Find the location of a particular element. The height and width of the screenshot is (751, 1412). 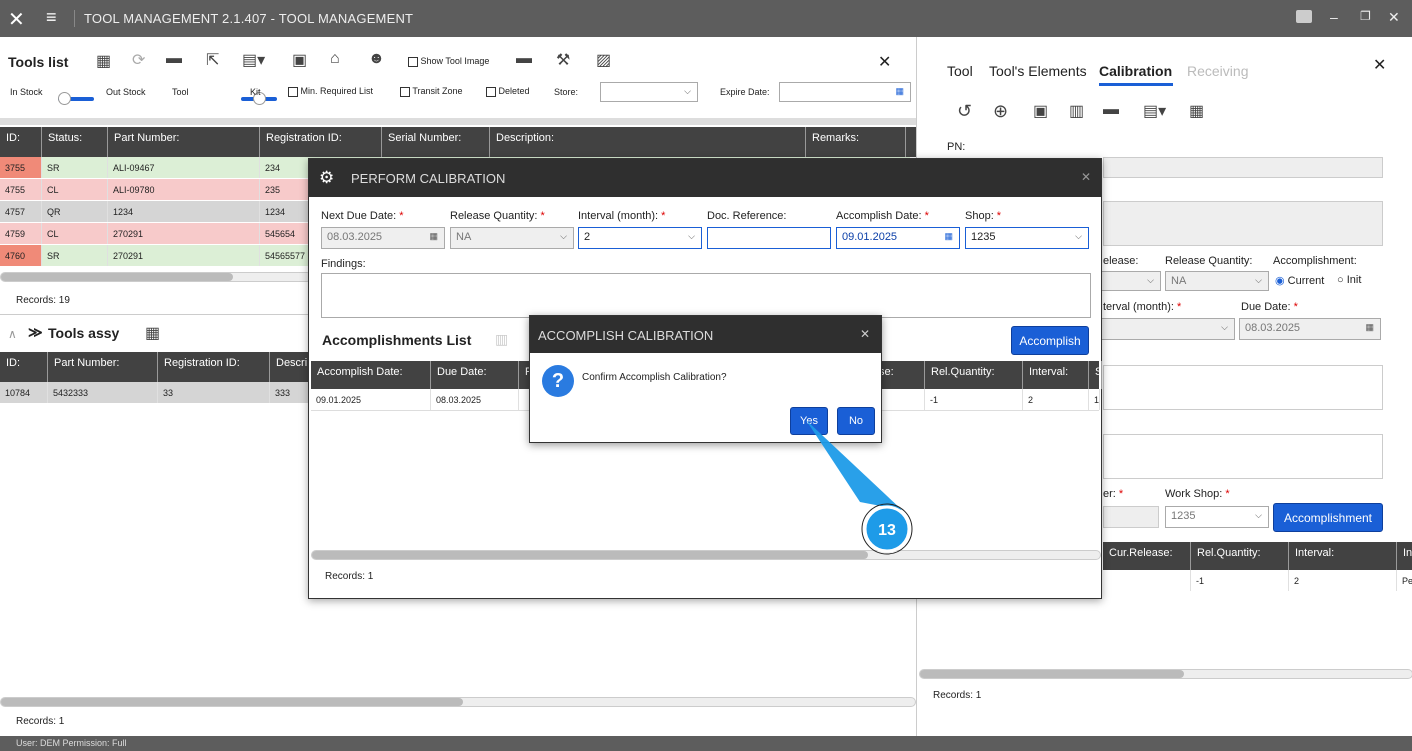

tools-icon: ✕ is located at coordinates (16, 19).